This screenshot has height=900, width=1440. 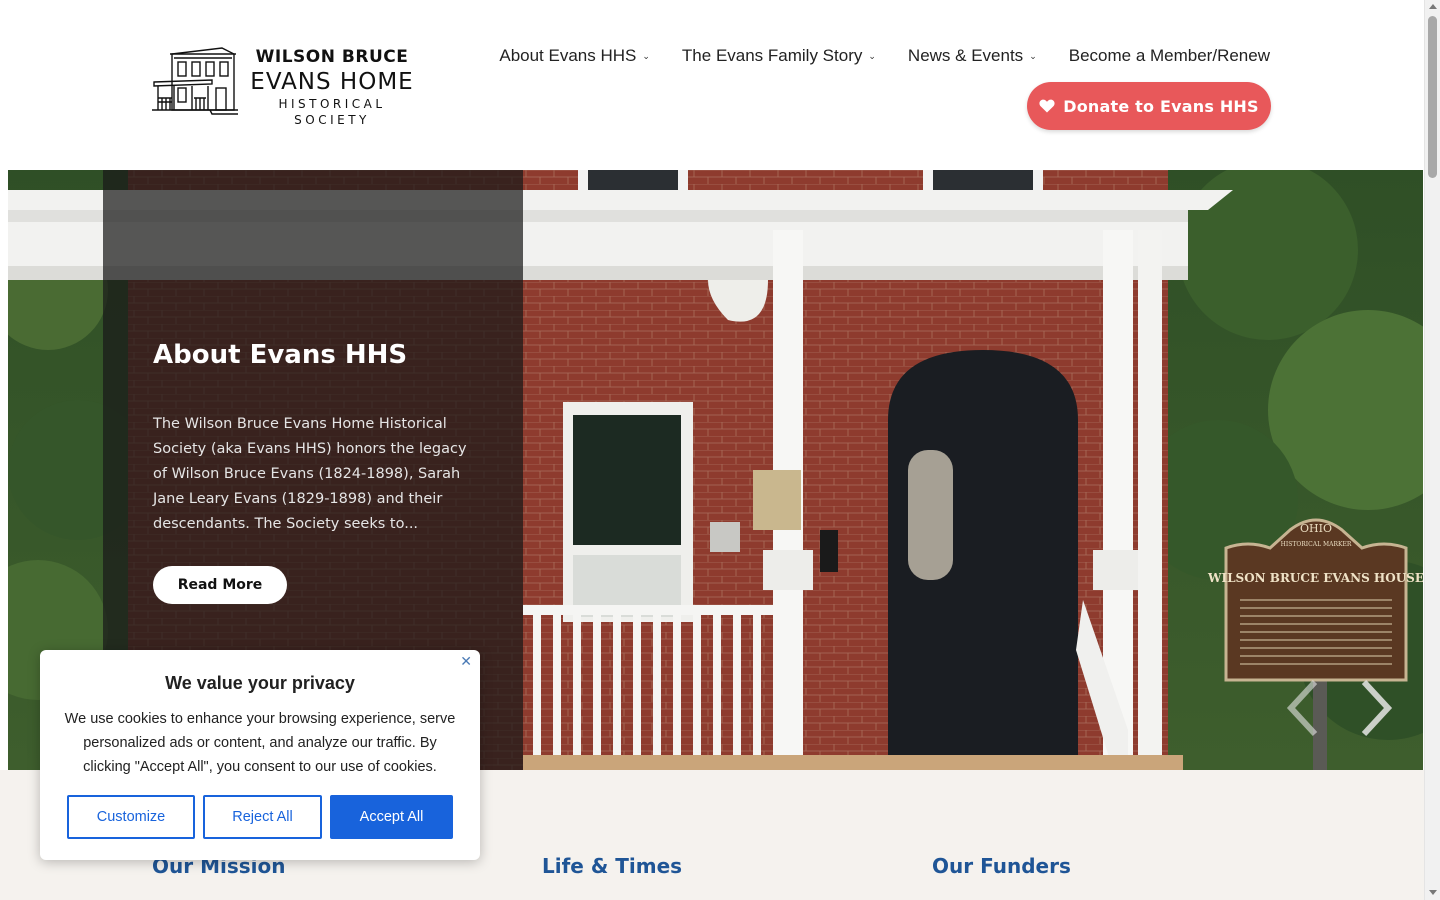 I want to click on scroll-up-arrow-icon, so click(x=1433, y=6).